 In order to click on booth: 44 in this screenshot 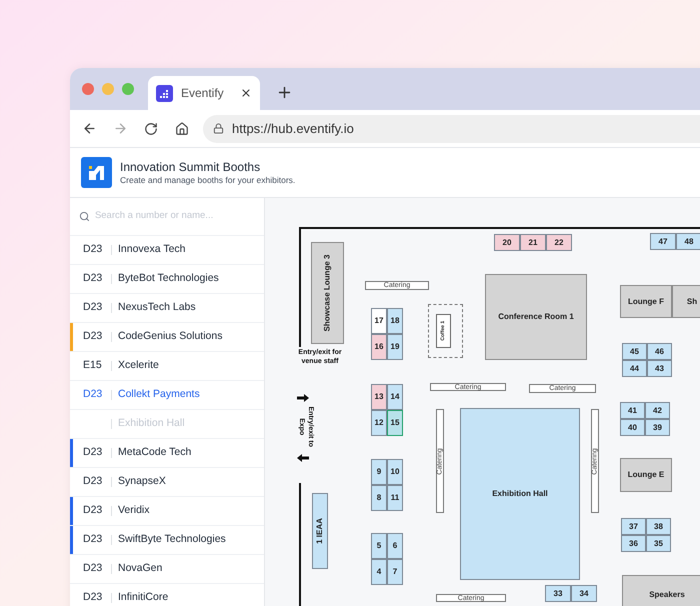, I will do `click(634, 368)`.